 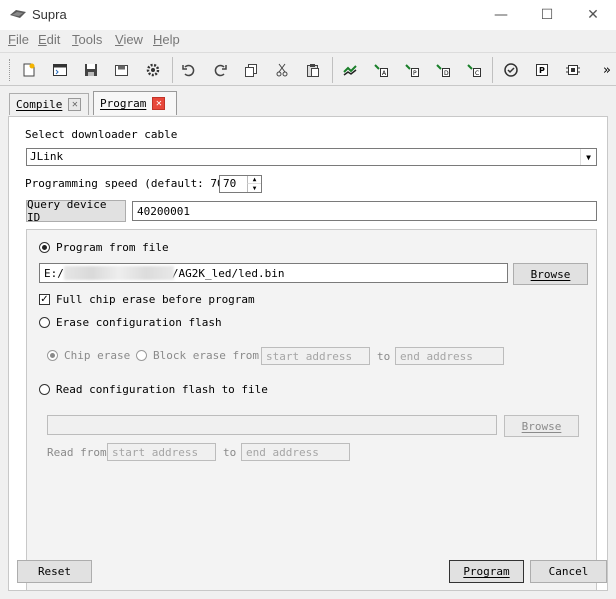 I want to click on block-erase-label: Block erase from, so click(x=206, y=355).